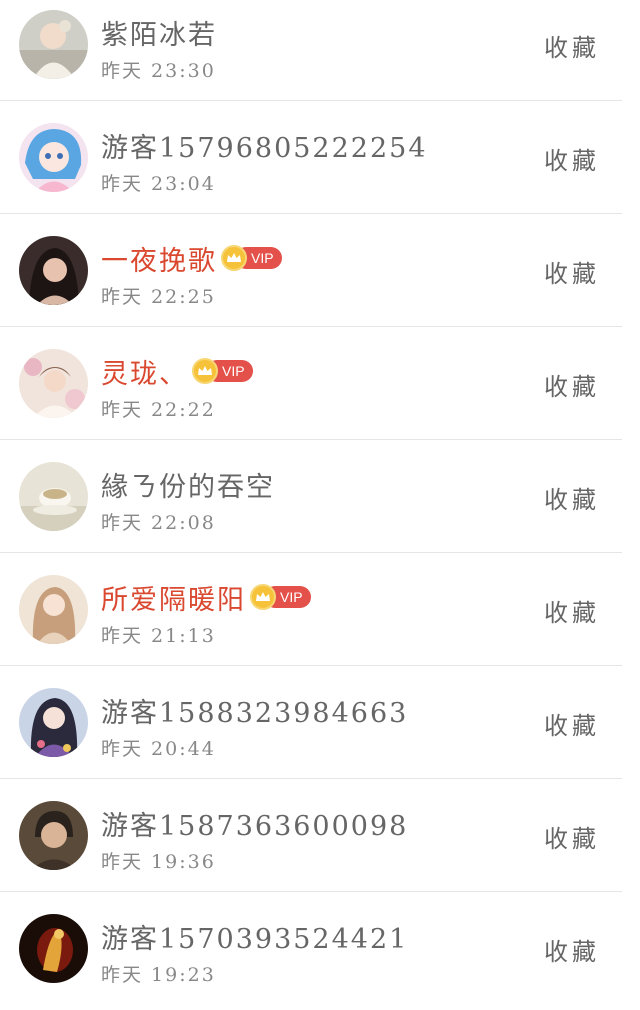 Image resolution: width=640 pixels, height=1010 pixels. What do you see at coordinates (173, 600) in the screenshot?
I see `user-name: 所爱隔暖阳` at bounding box center [173, 600].